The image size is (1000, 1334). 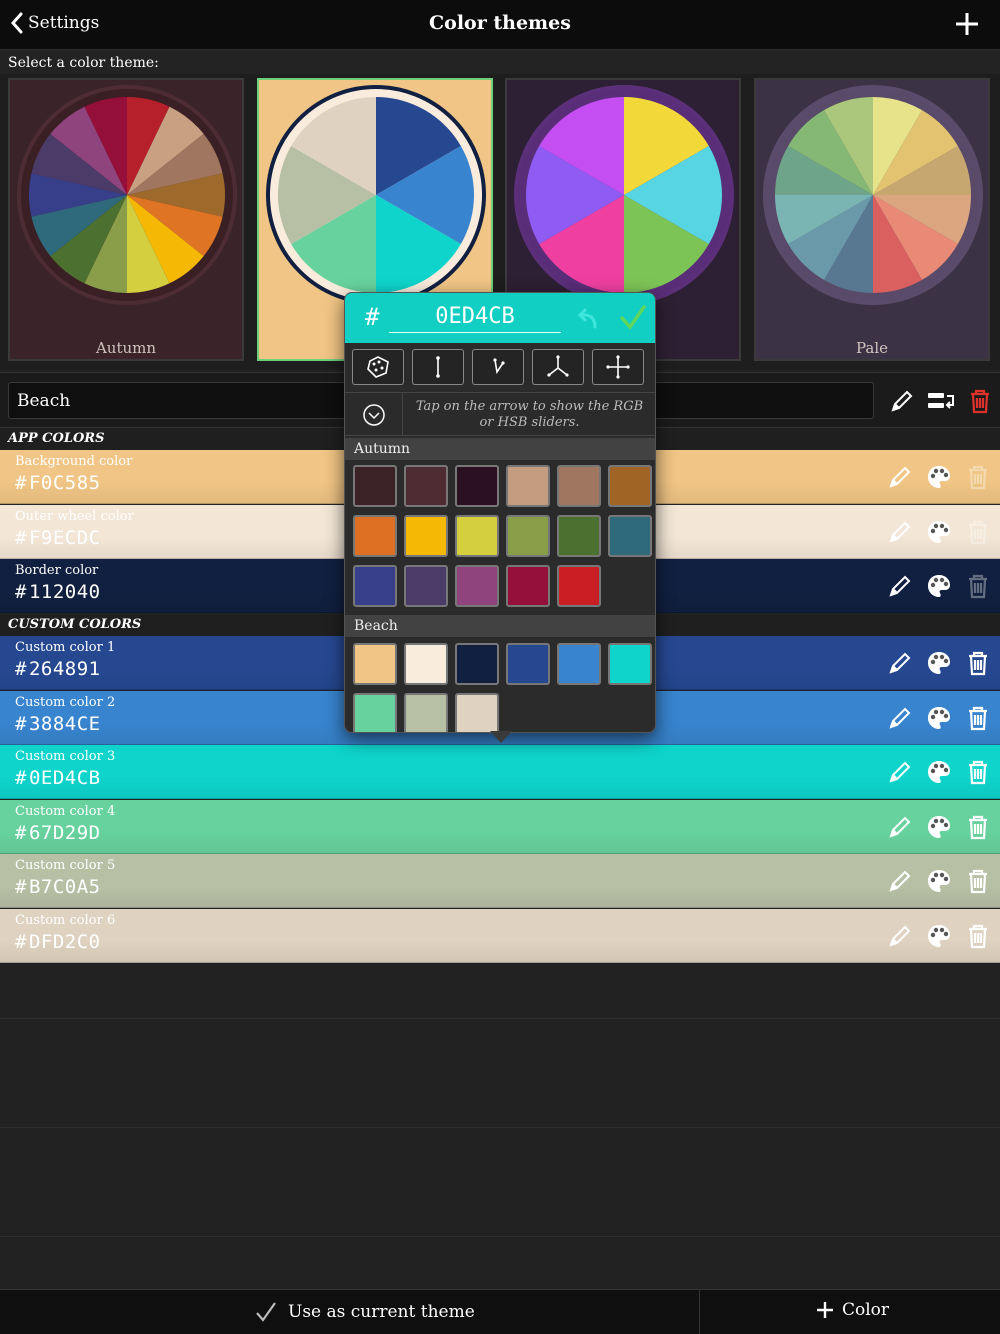 I want to click on show-sliders-button, so click(x=374, y=414).